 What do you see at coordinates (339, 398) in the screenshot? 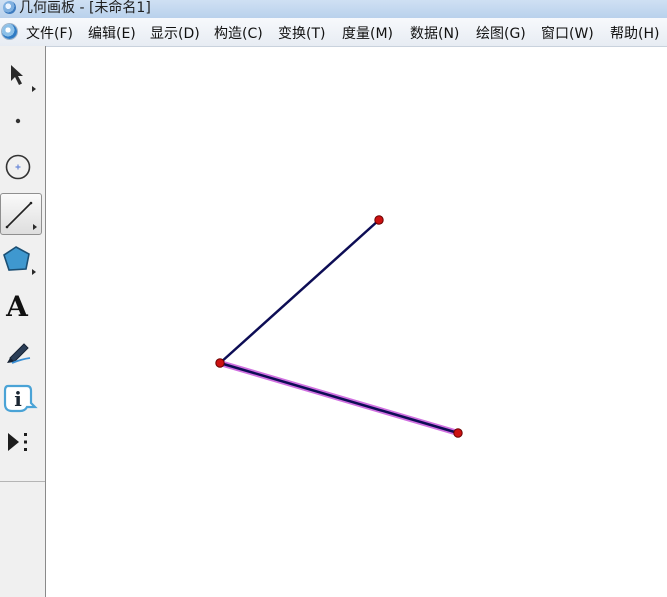
I see `segment-ac` at bounding box center [339, 398].